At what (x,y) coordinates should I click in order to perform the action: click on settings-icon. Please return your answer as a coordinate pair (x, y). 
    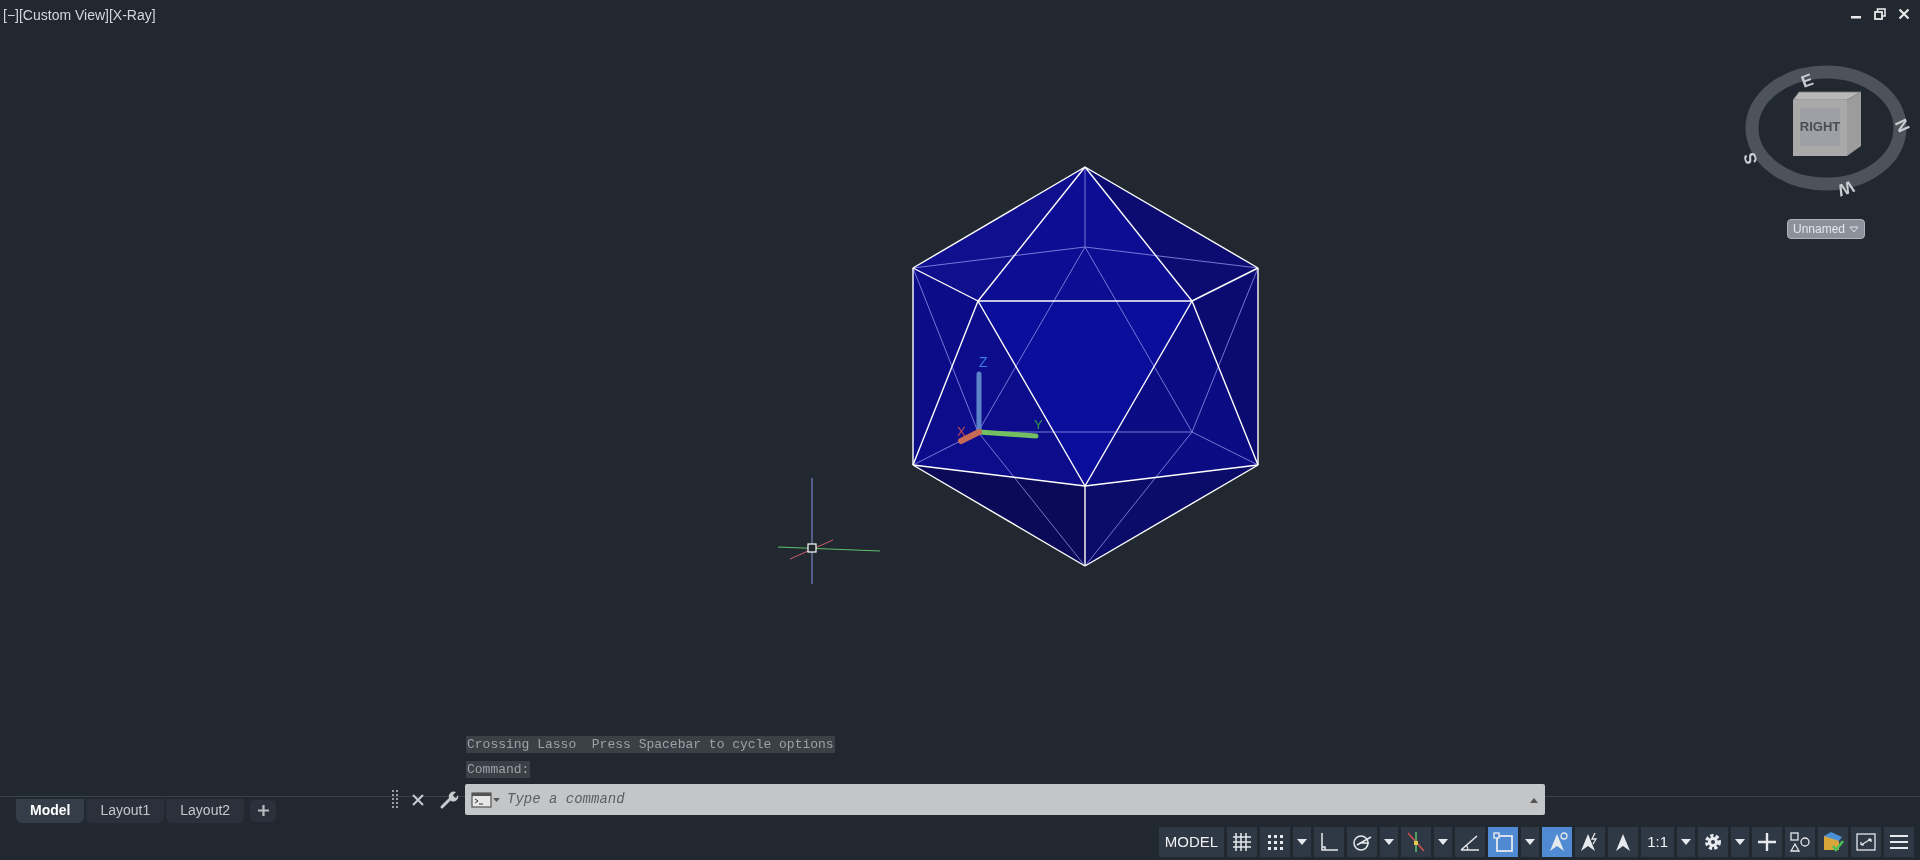
    Looking at the image, I should click on (1713, 842).